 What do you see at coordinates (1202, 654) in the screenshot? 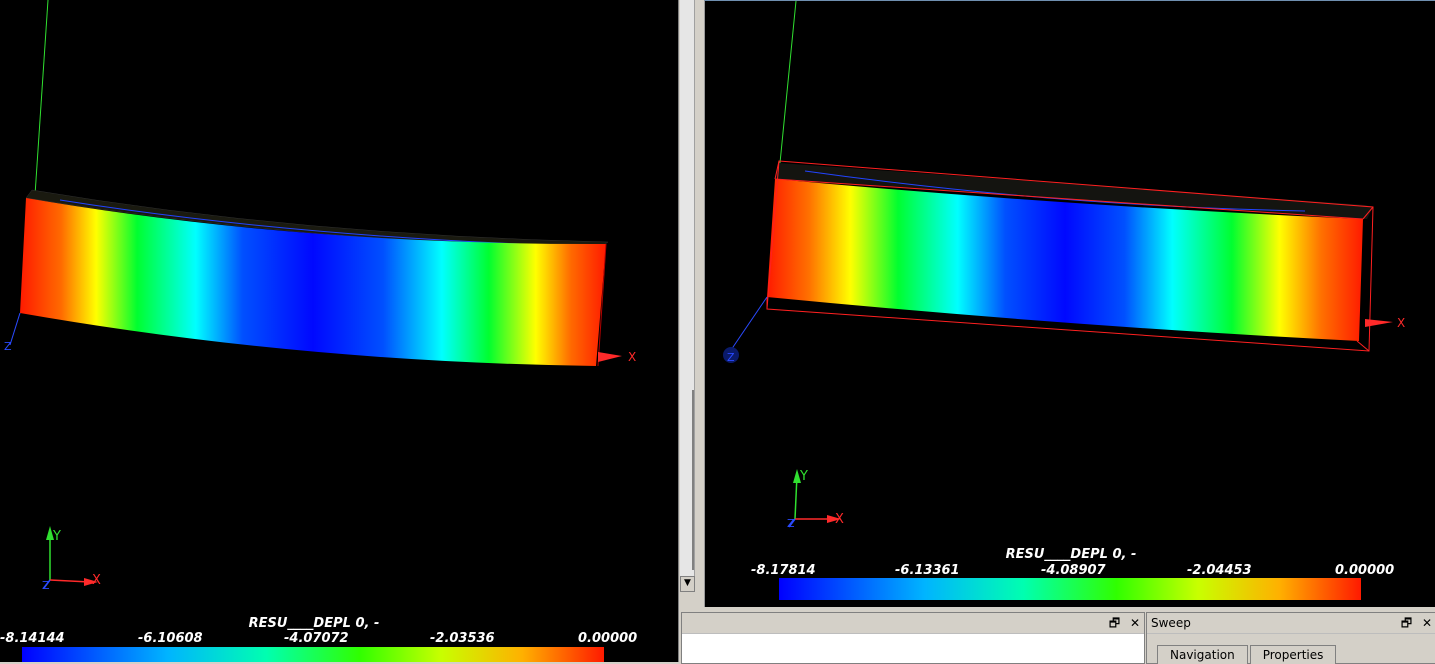
I see `tab-navigation: Navigation` at bounding box center [1202, 654].